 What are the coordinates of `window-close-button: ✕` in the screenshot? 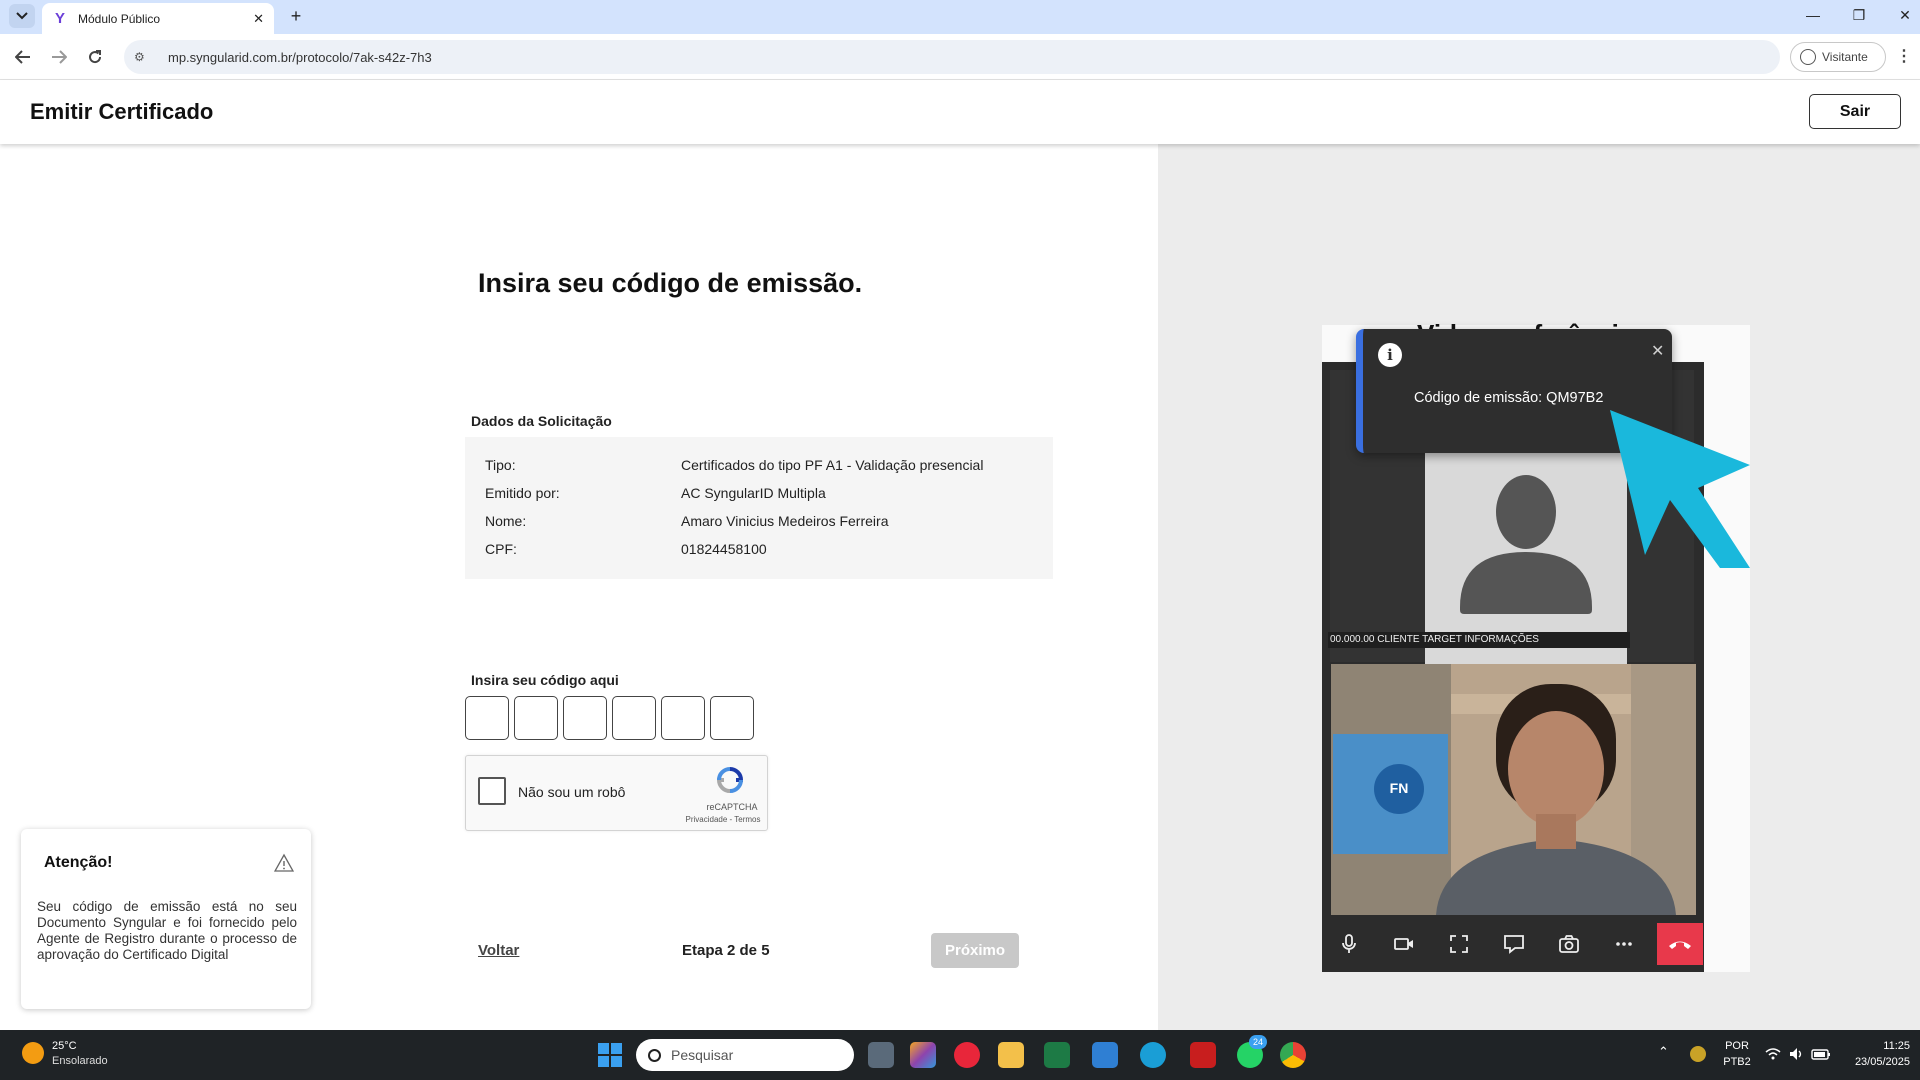 It's located at (1901, 15).